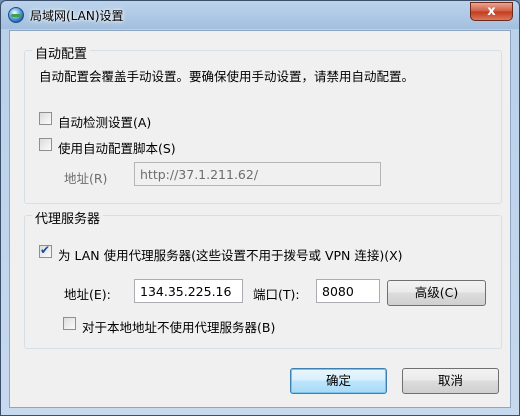  Describe the element at coordinates (104, 121) in the screenshot. I see `auto-detect-label: 自动检测设置(A)` at that location.